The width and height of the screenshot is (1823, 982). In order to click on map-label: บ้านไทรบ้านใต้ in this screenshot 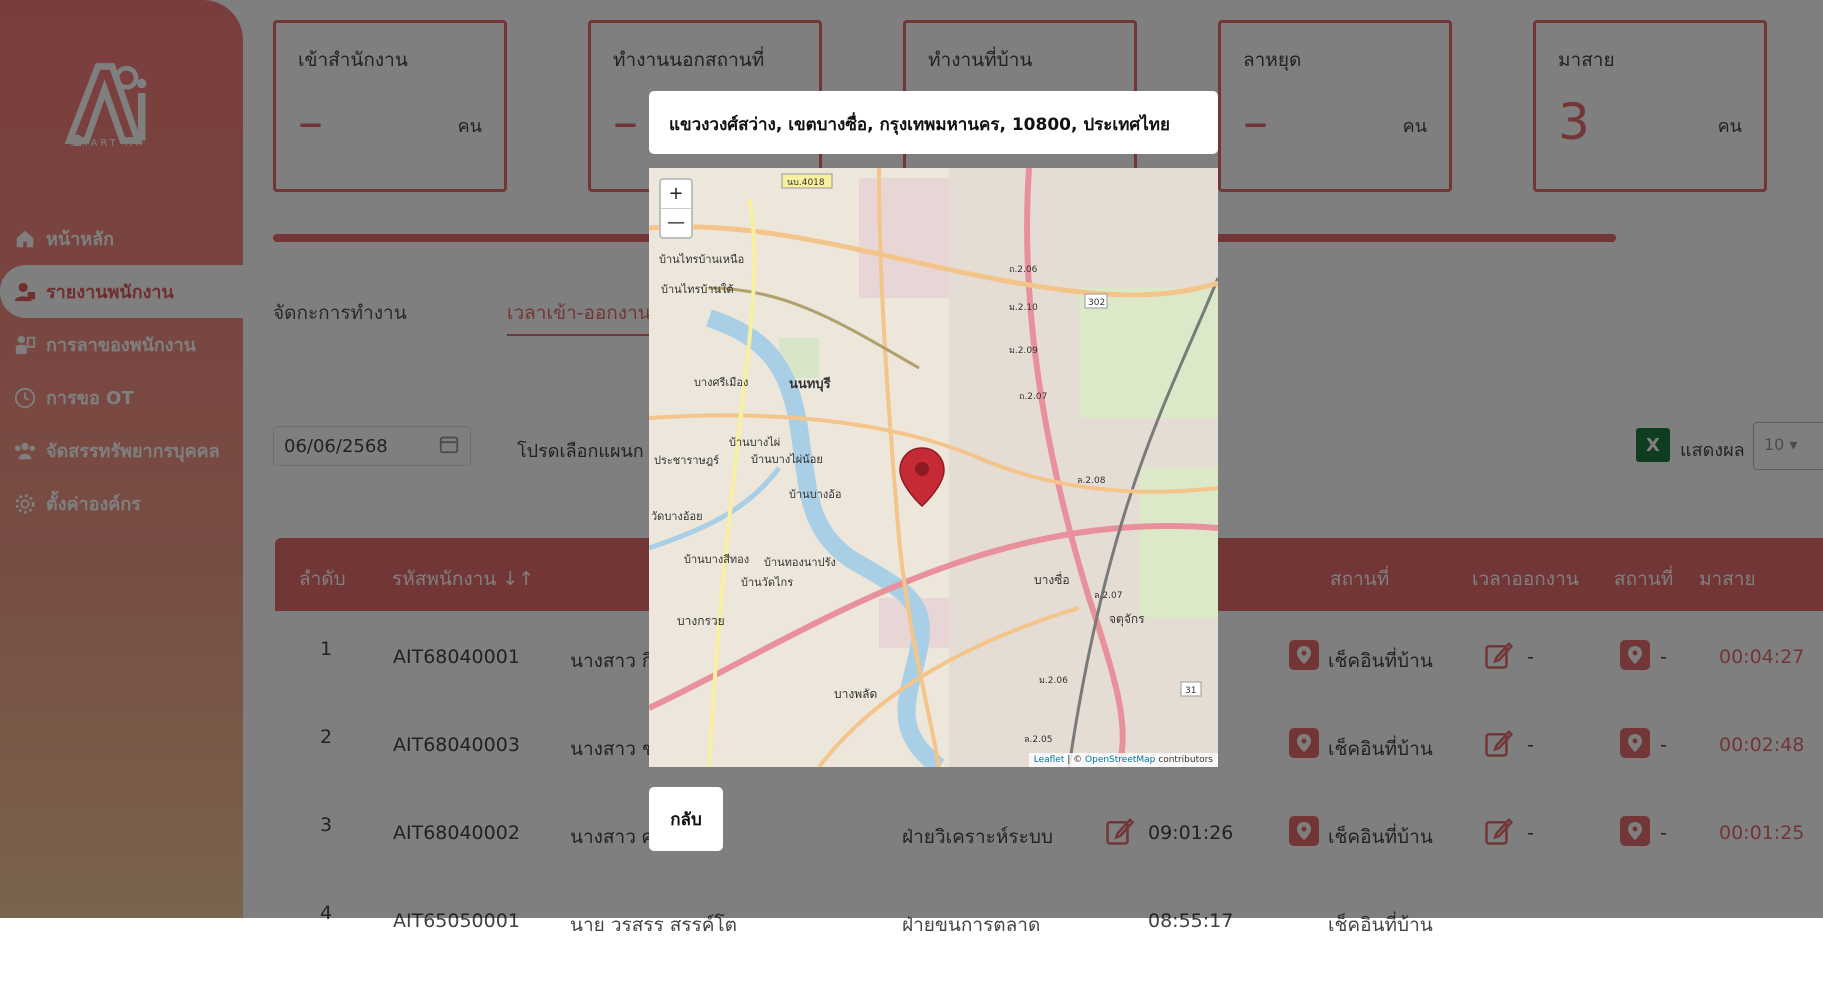, I will do `click(697, 289)`.